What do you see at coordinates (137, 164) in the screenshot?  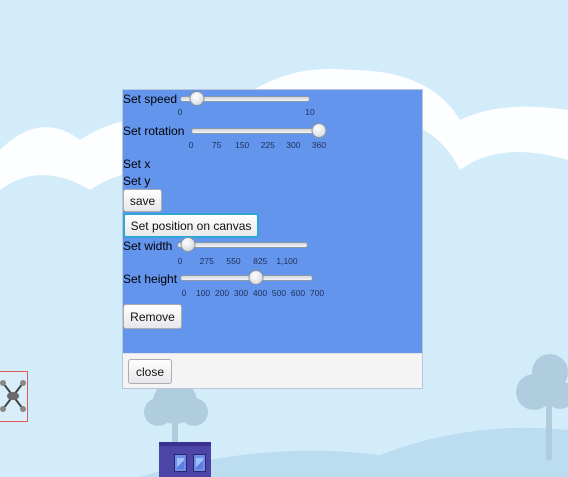 I see `set-x-label: Set x` at bounding box center [137, 164].